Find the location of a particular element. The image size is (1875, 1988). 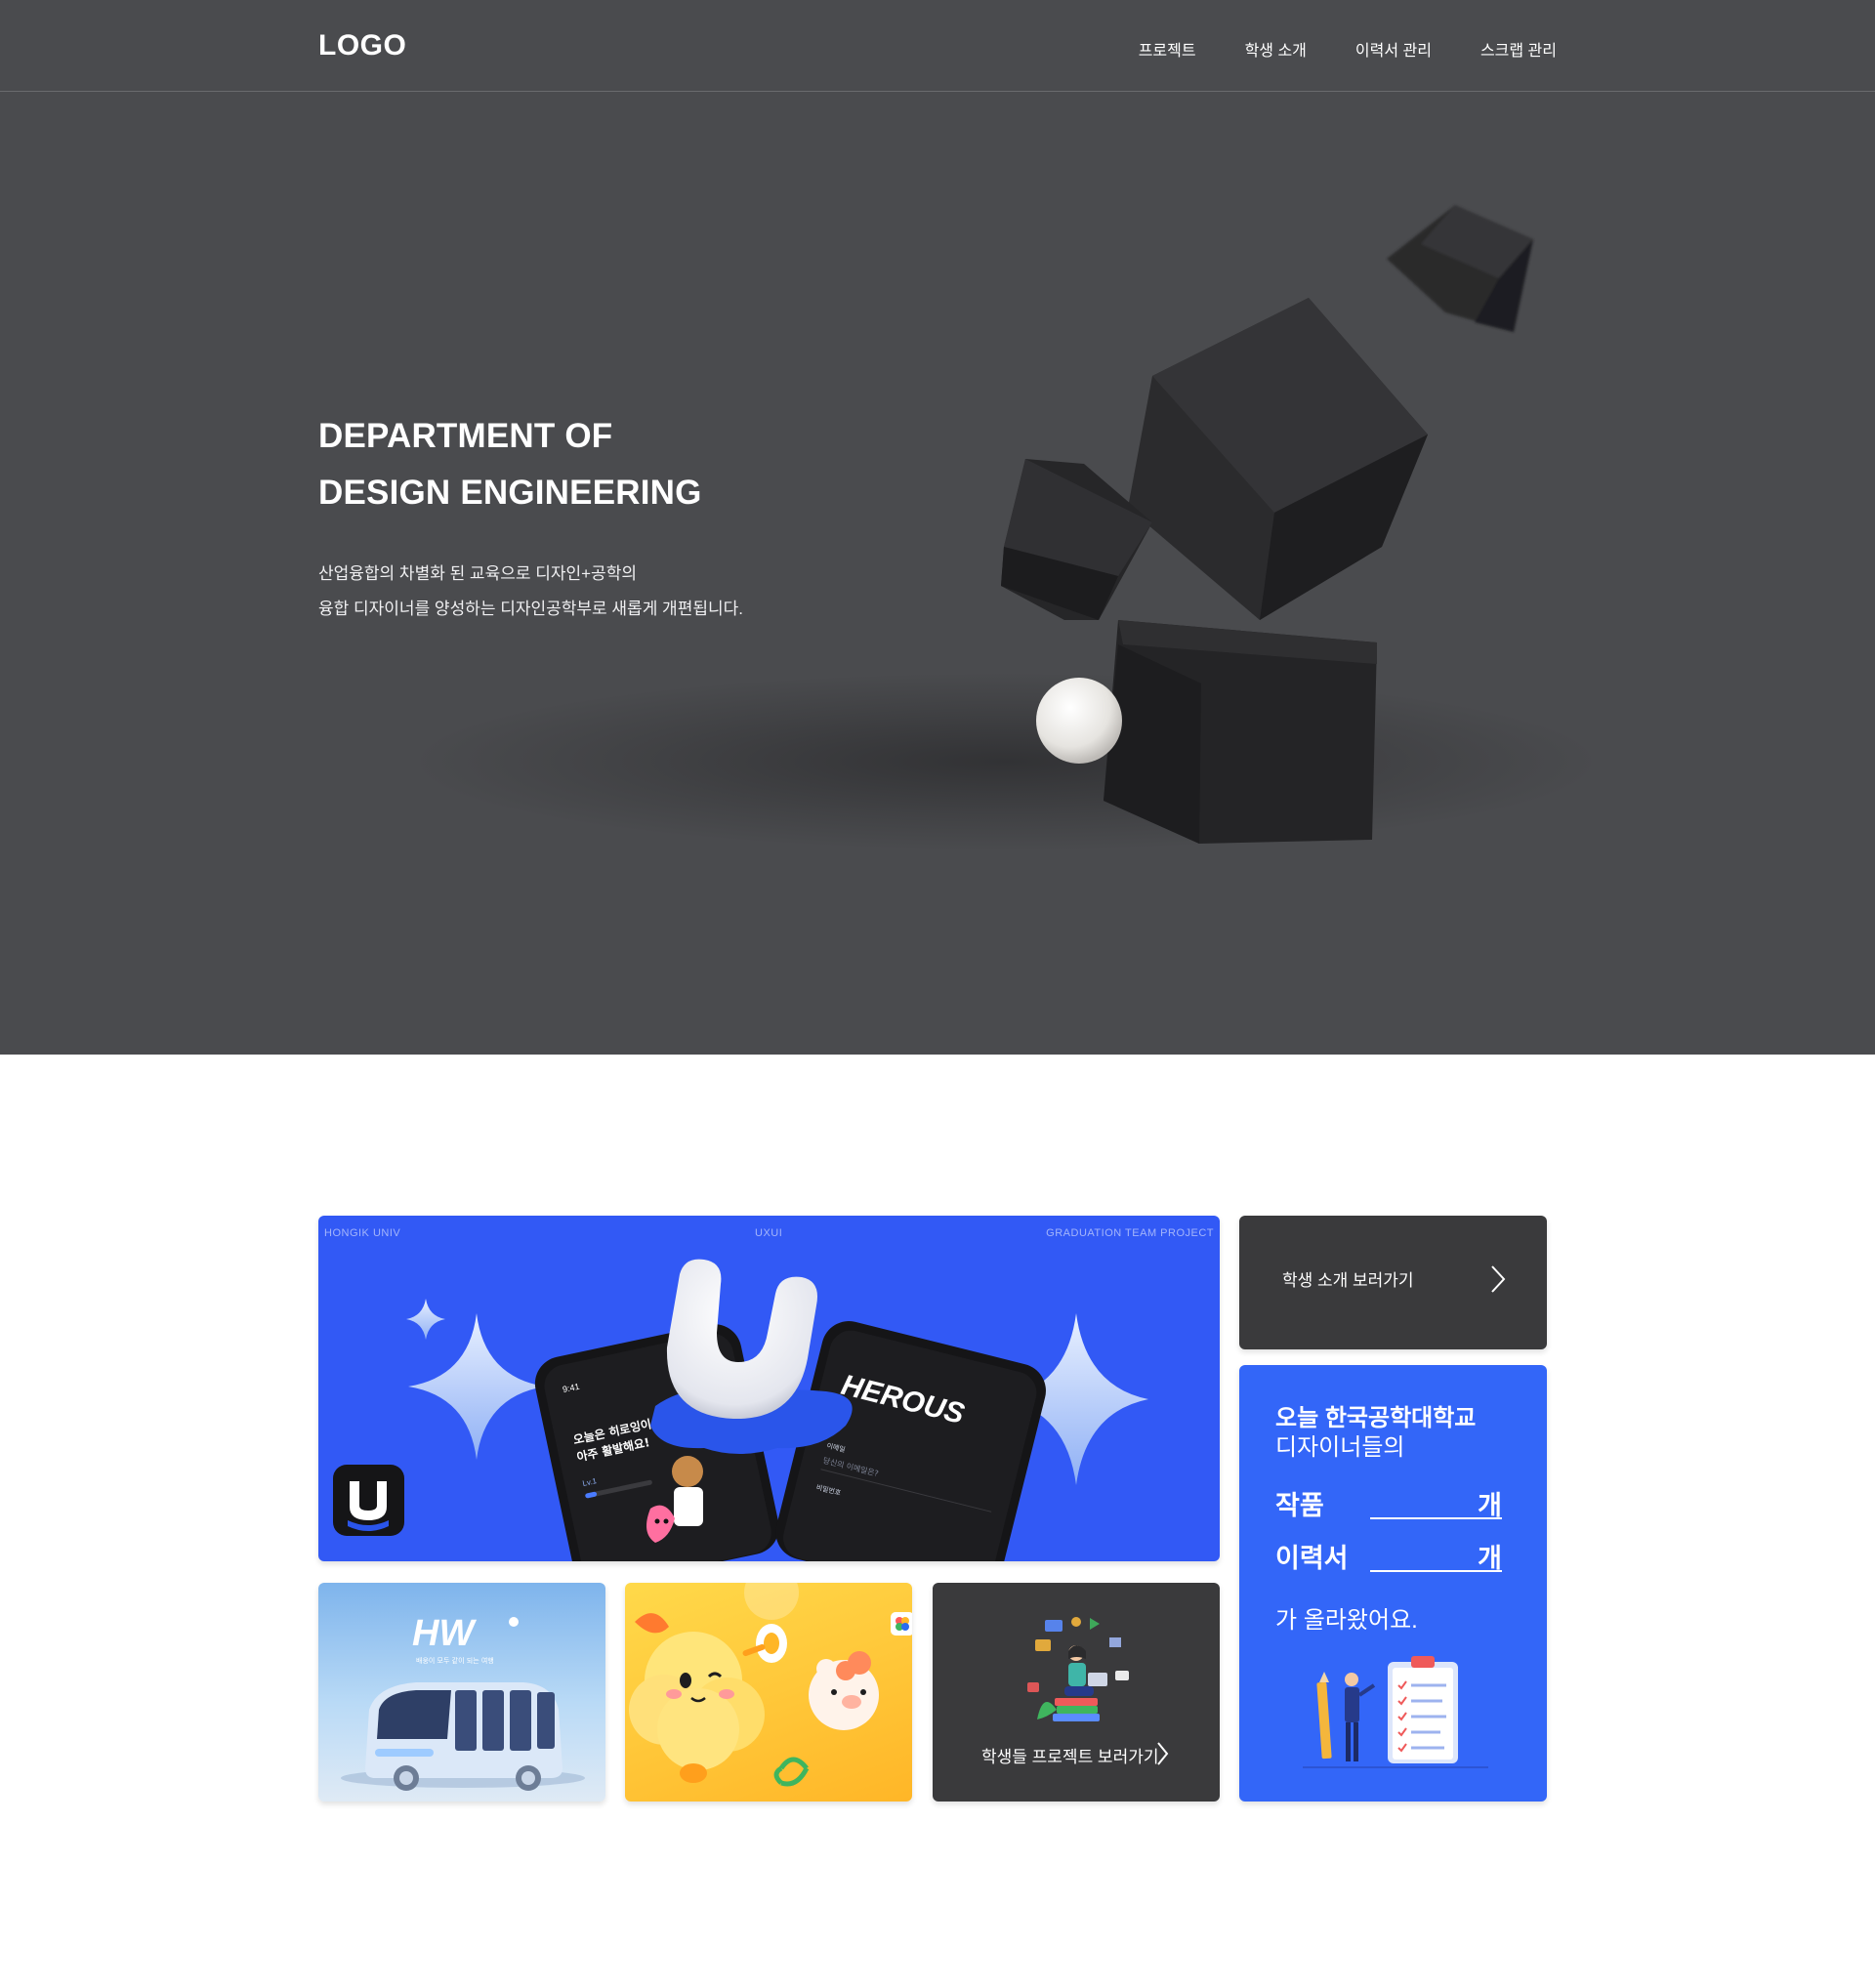

hero-title-line-2: DESIGN ENGINEERING is located at coordinates (510, 493).